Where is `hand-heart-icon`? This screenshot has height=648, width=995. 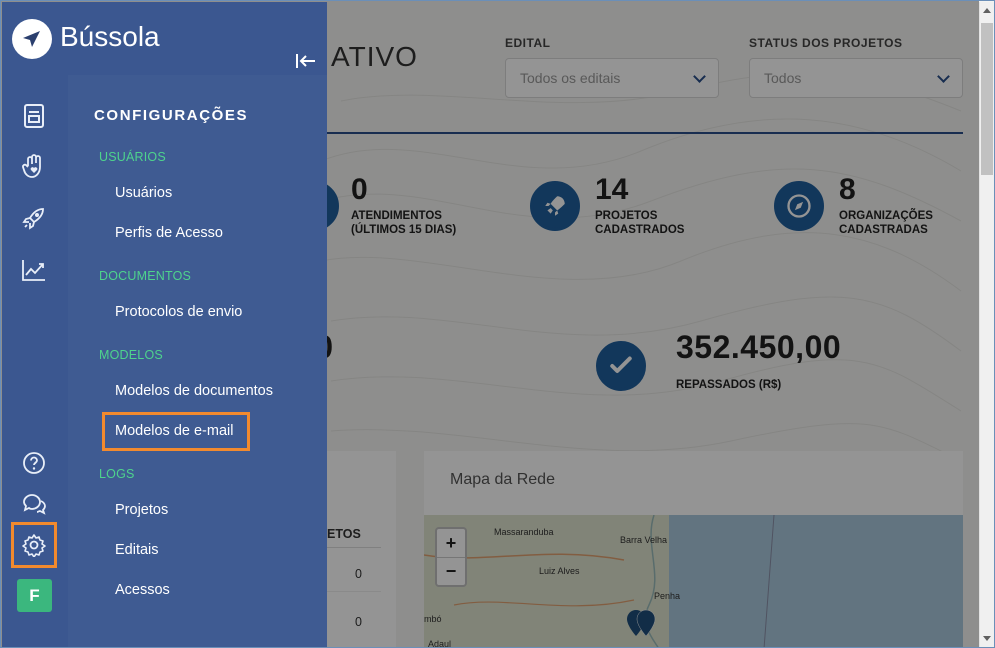 hand-heart-icon is located at coordinates (34, 167).